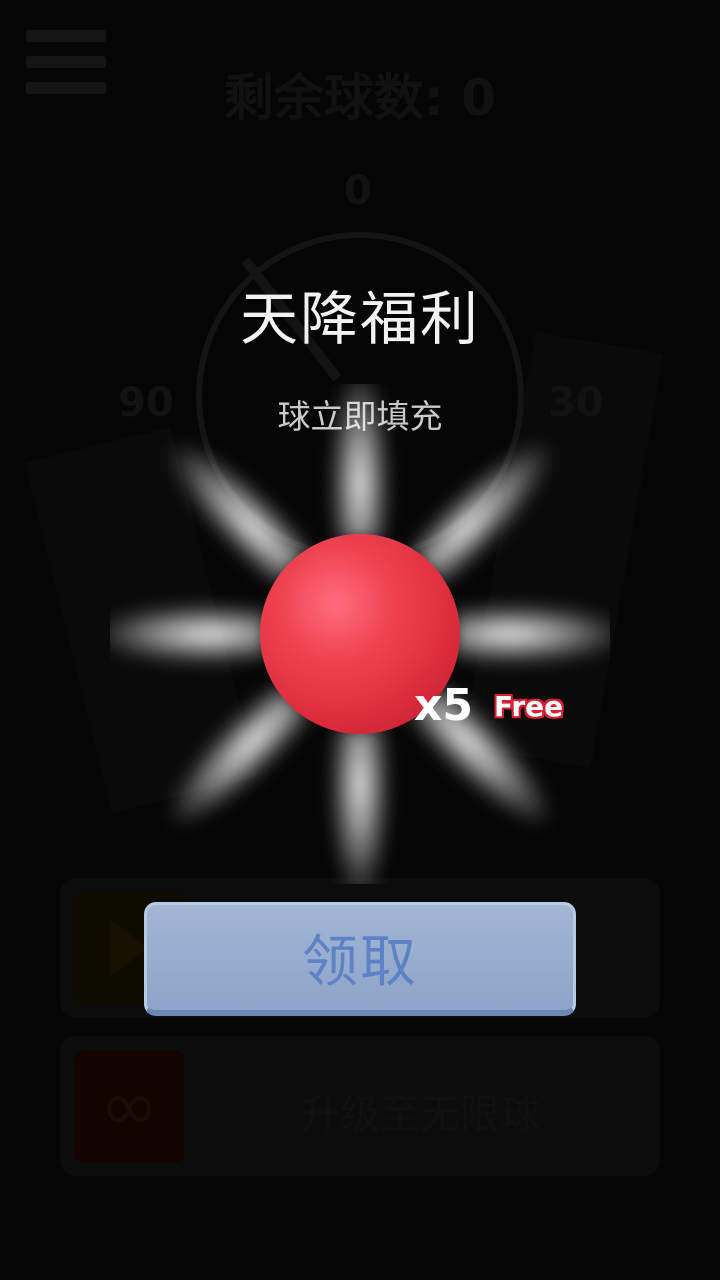  What do you see at coordinates (529, 706) in the screenshot?
I see `free-badge: Free` at bounding box center [529, 706].